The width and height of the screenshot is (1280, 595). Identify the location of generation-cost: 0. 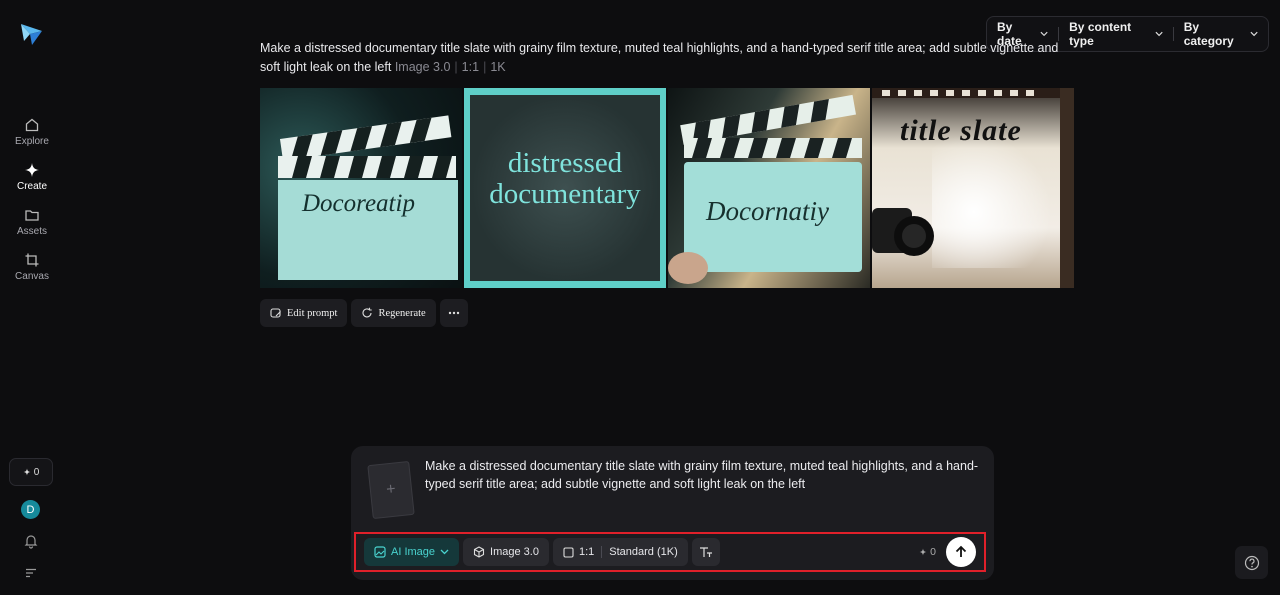
(927, 552).